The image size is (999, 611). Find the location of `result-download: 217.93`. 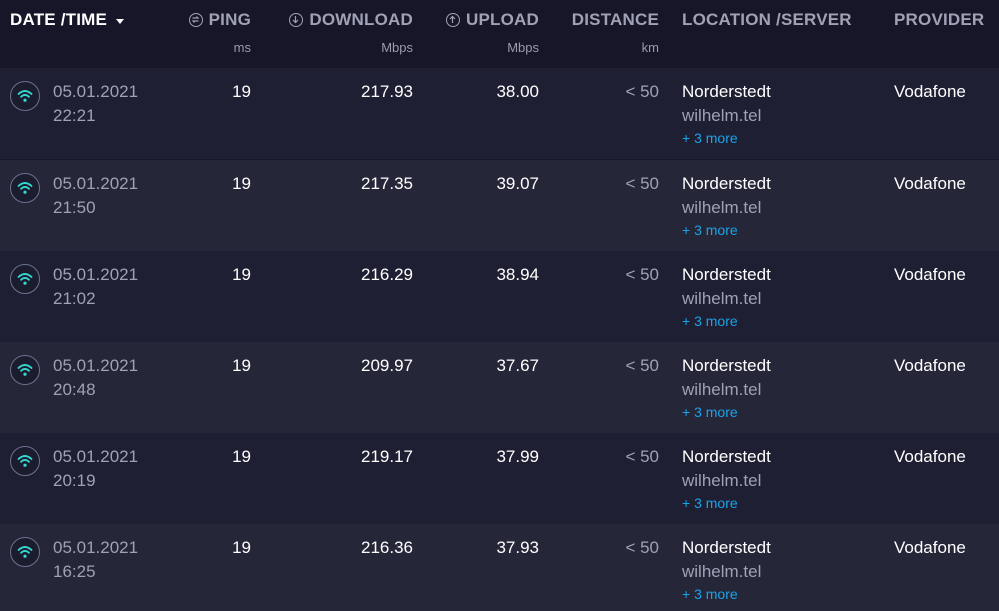

result-download: 217.93 is located at coordinates (387, 91).